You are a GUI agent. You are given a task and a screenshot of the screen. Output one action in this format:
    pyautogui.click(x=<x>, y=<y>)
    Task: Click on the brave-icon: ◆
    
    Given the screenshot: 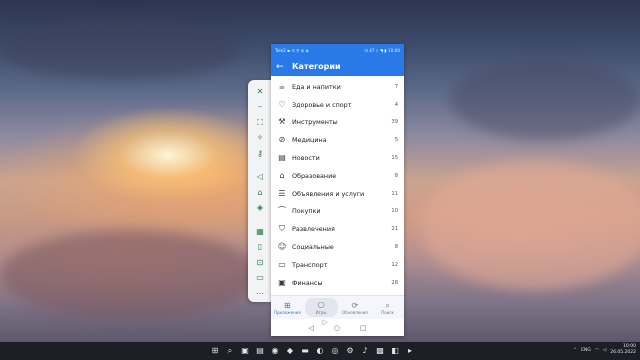 What is the action you would take?
    pyautogui.click(x=290, y=350)
    